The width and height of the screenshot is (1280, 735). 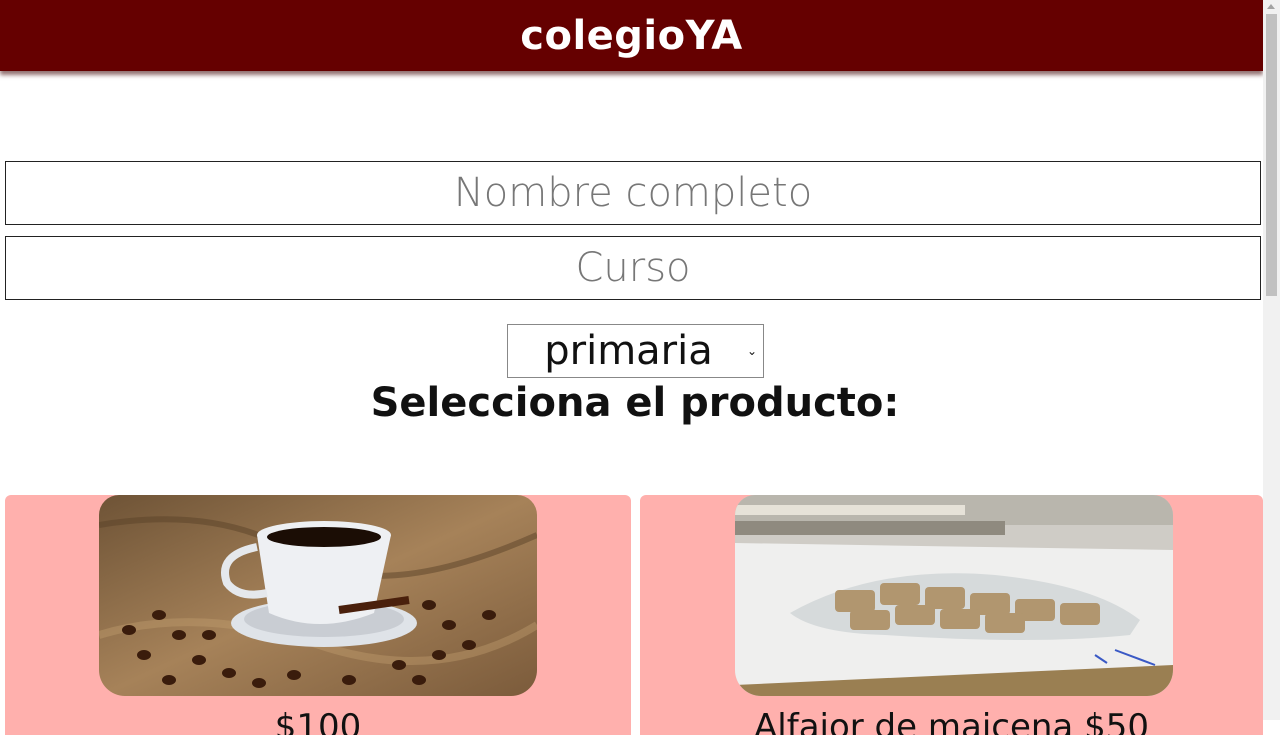 What do you see at coordinates (1271, 360) in the screenshot?
I see `vertical-scrollbar` at bounding box center [1271, 360].